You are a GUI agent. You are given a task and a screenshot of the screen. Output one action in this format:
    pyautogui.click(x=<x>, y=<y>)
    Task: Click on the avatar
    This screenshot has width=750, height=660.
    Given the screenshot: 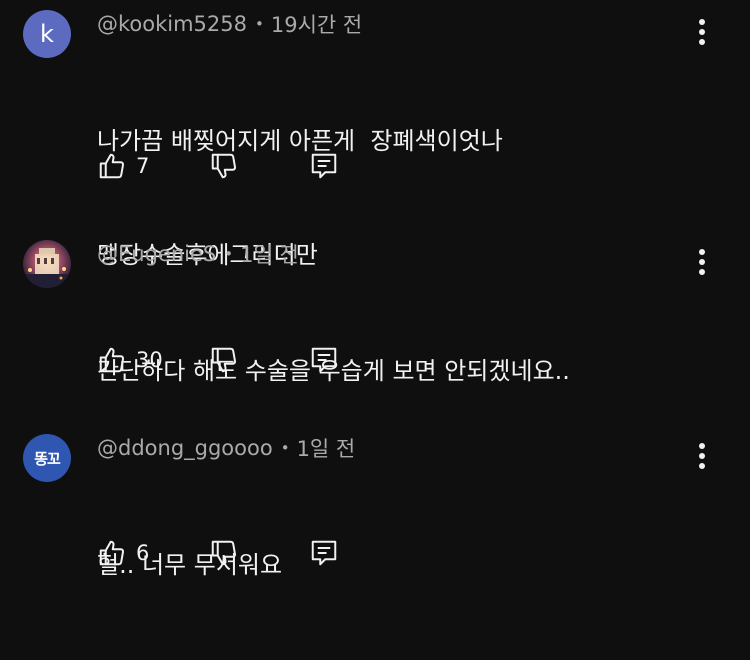 What is the action you would take?
    pyautogui.click(x=47, y=264)
    